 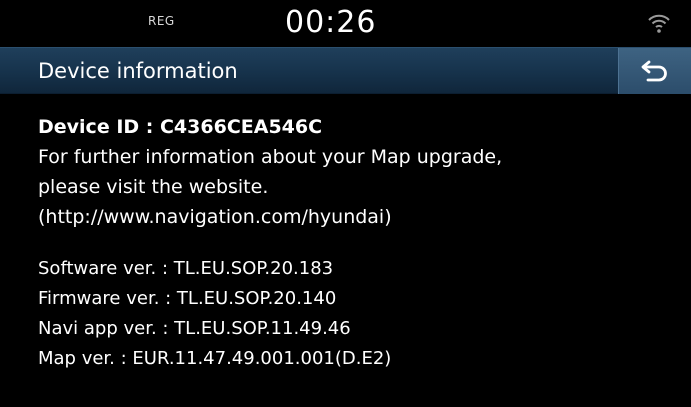 I want to click on device-id: Device ID : C4366CEA546C, so click(x=180, y=127).